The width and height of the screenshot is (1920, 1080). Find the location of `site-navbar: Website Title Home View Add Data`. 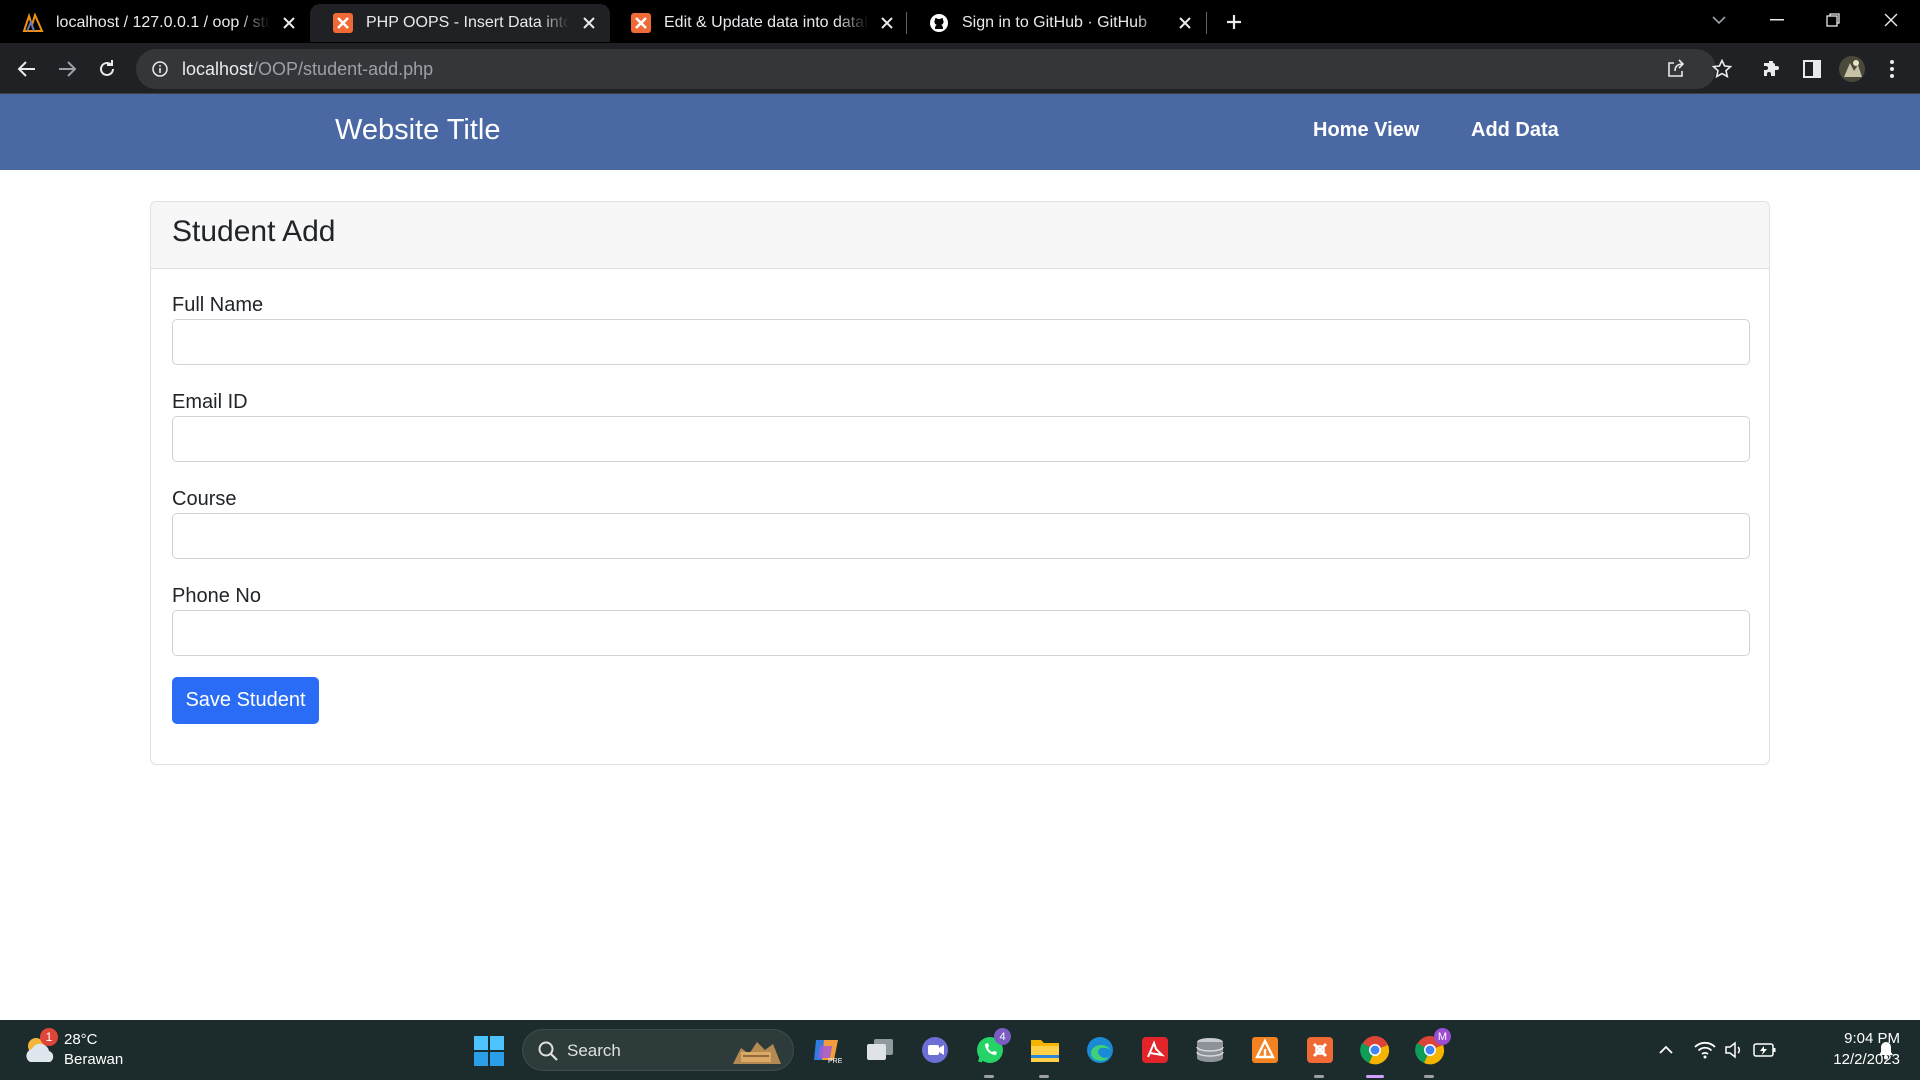

site-navbar: Website Title Home View Add Data is located at coordinates (960, 132).